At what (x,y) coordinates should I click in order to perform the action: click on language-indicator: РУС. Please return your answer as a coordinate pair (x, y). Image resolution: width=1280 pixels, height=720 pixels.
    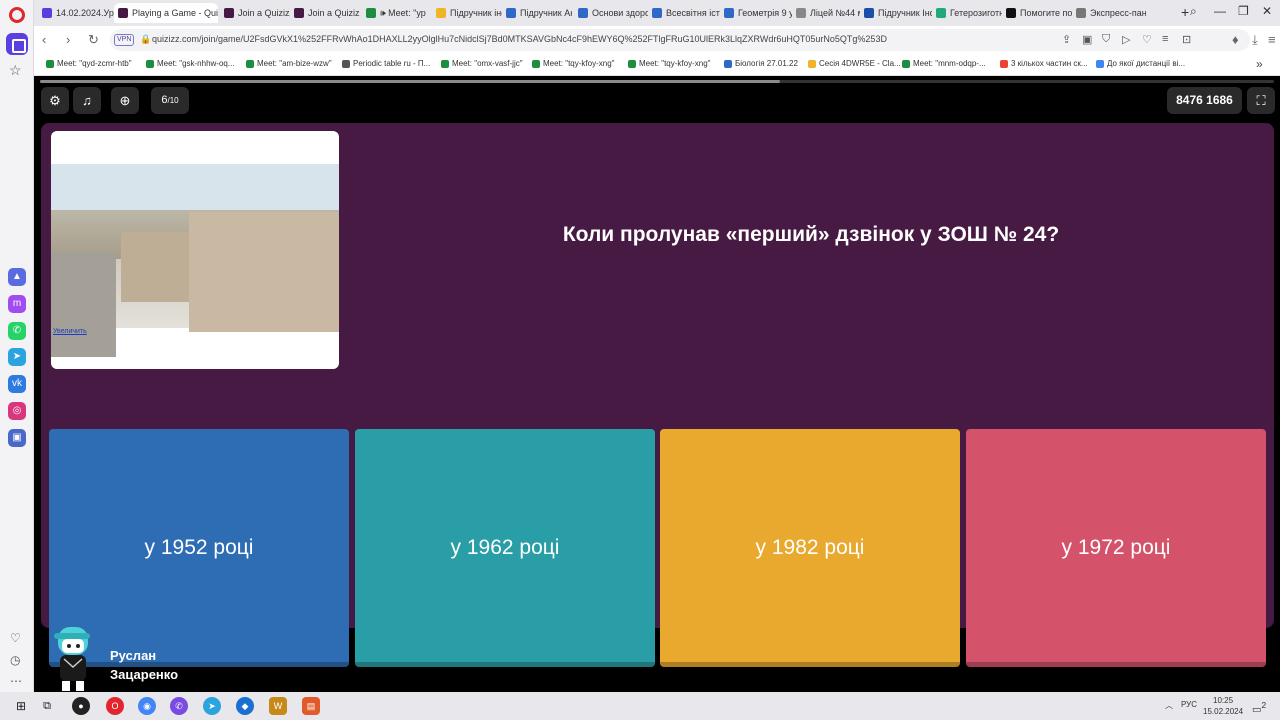
    Looking at the image, I should click on (1189, 704).